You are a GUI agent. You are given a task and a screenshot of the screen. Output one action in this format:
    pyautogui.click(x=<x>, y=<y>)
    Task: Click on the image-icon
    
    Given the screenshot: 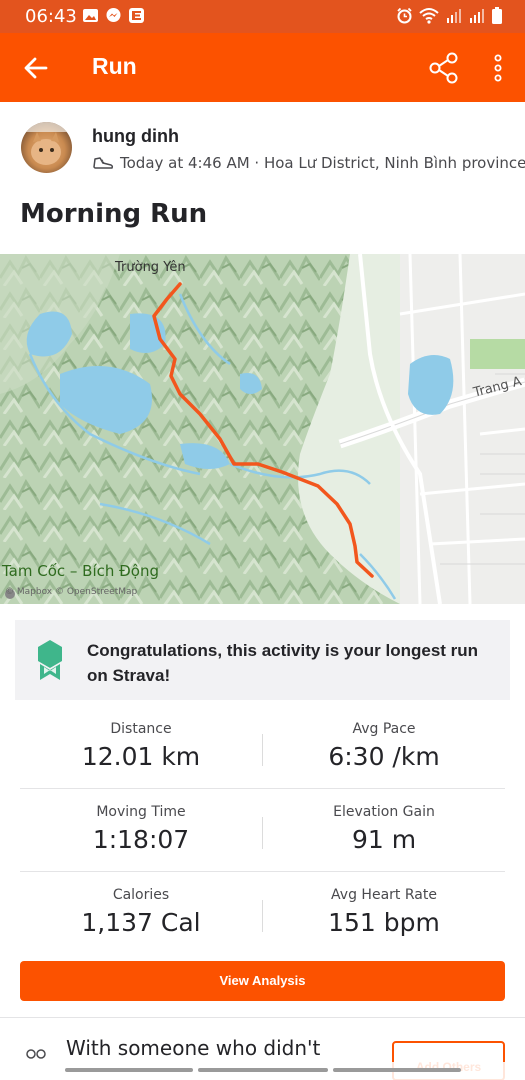 What is the action you would take?
    pyautogui.click(x=90, y=15)
    